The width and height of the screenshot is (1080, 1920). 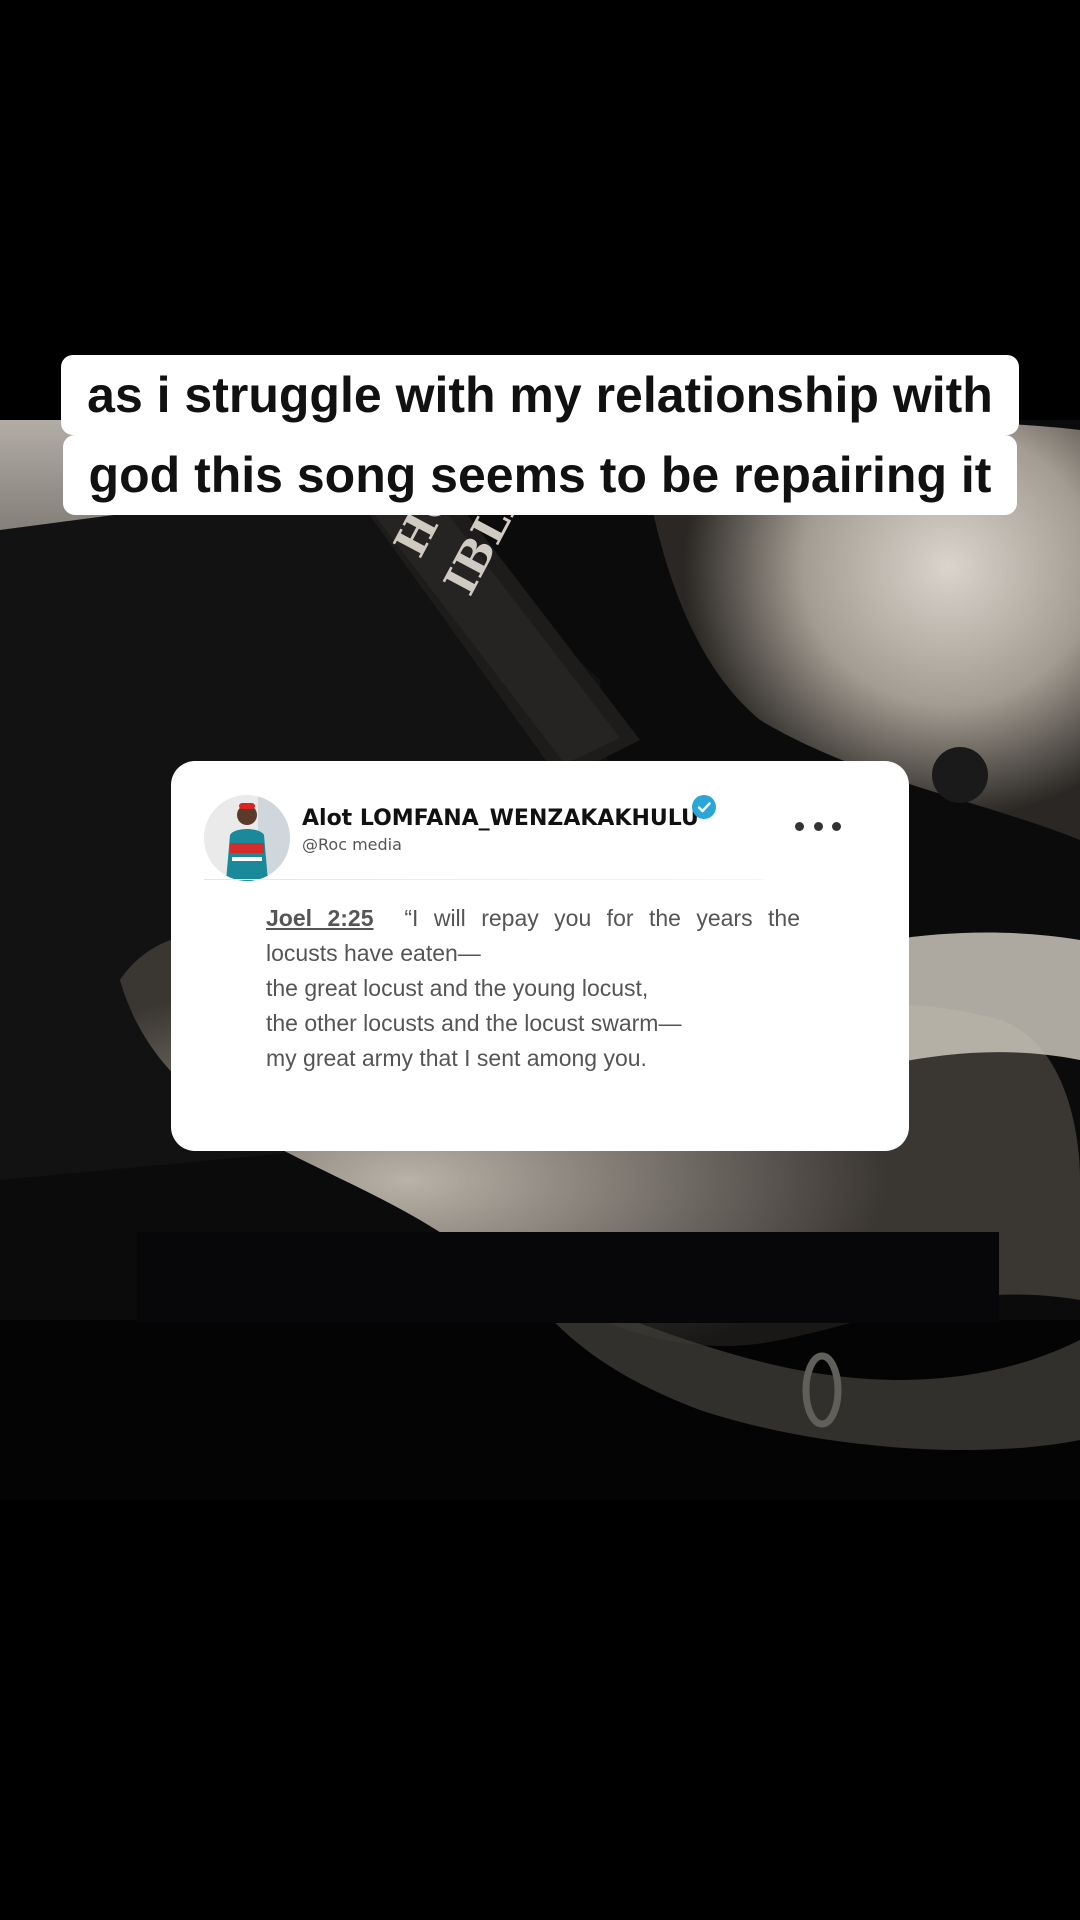 I want to click on dark-overlay-bar, so click(x=568, y=1277).